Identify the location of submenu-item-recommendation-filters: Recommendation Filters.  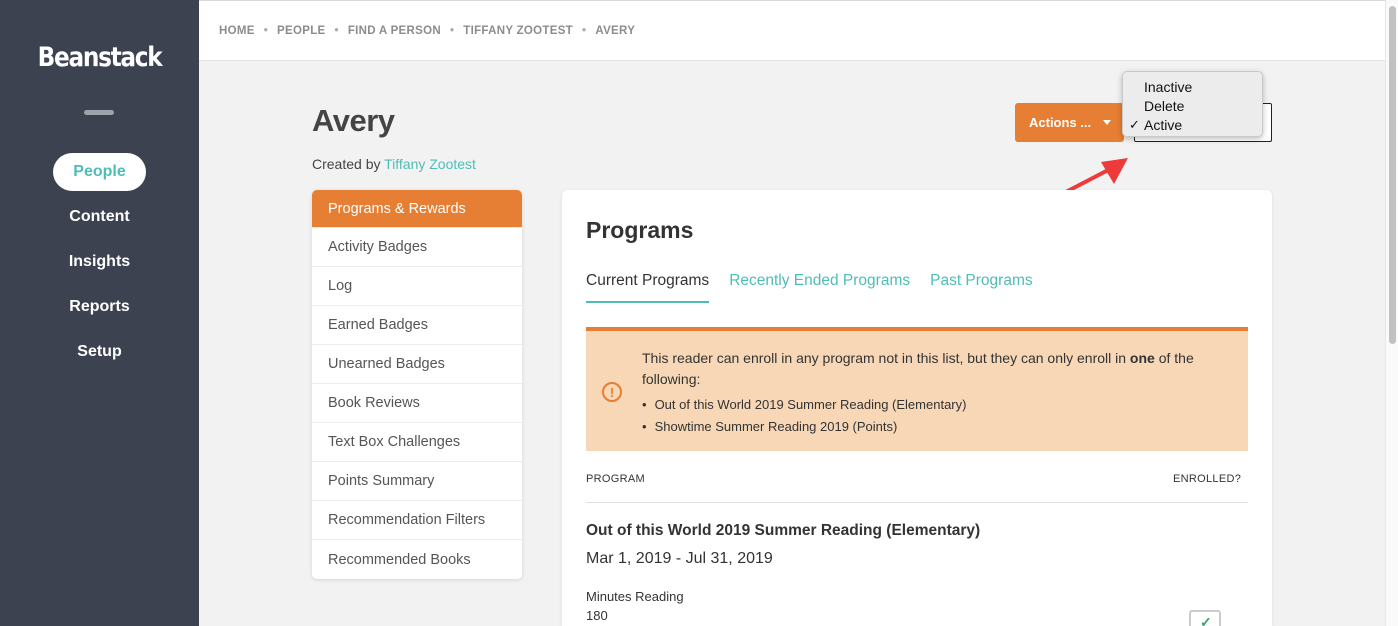
(417, 520).